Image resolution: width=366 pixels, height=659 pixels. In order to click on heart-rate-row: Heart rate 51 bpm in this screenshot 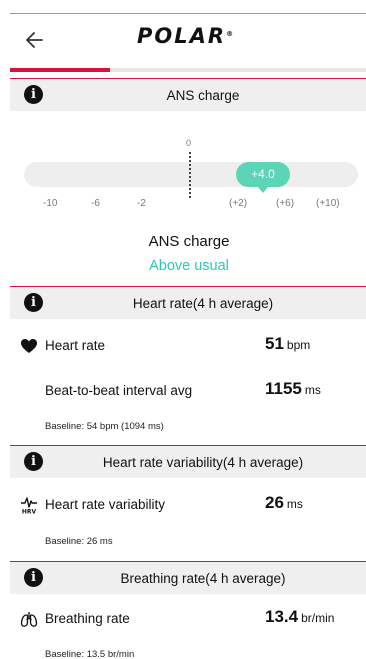, I will do `click(188, 346)`.